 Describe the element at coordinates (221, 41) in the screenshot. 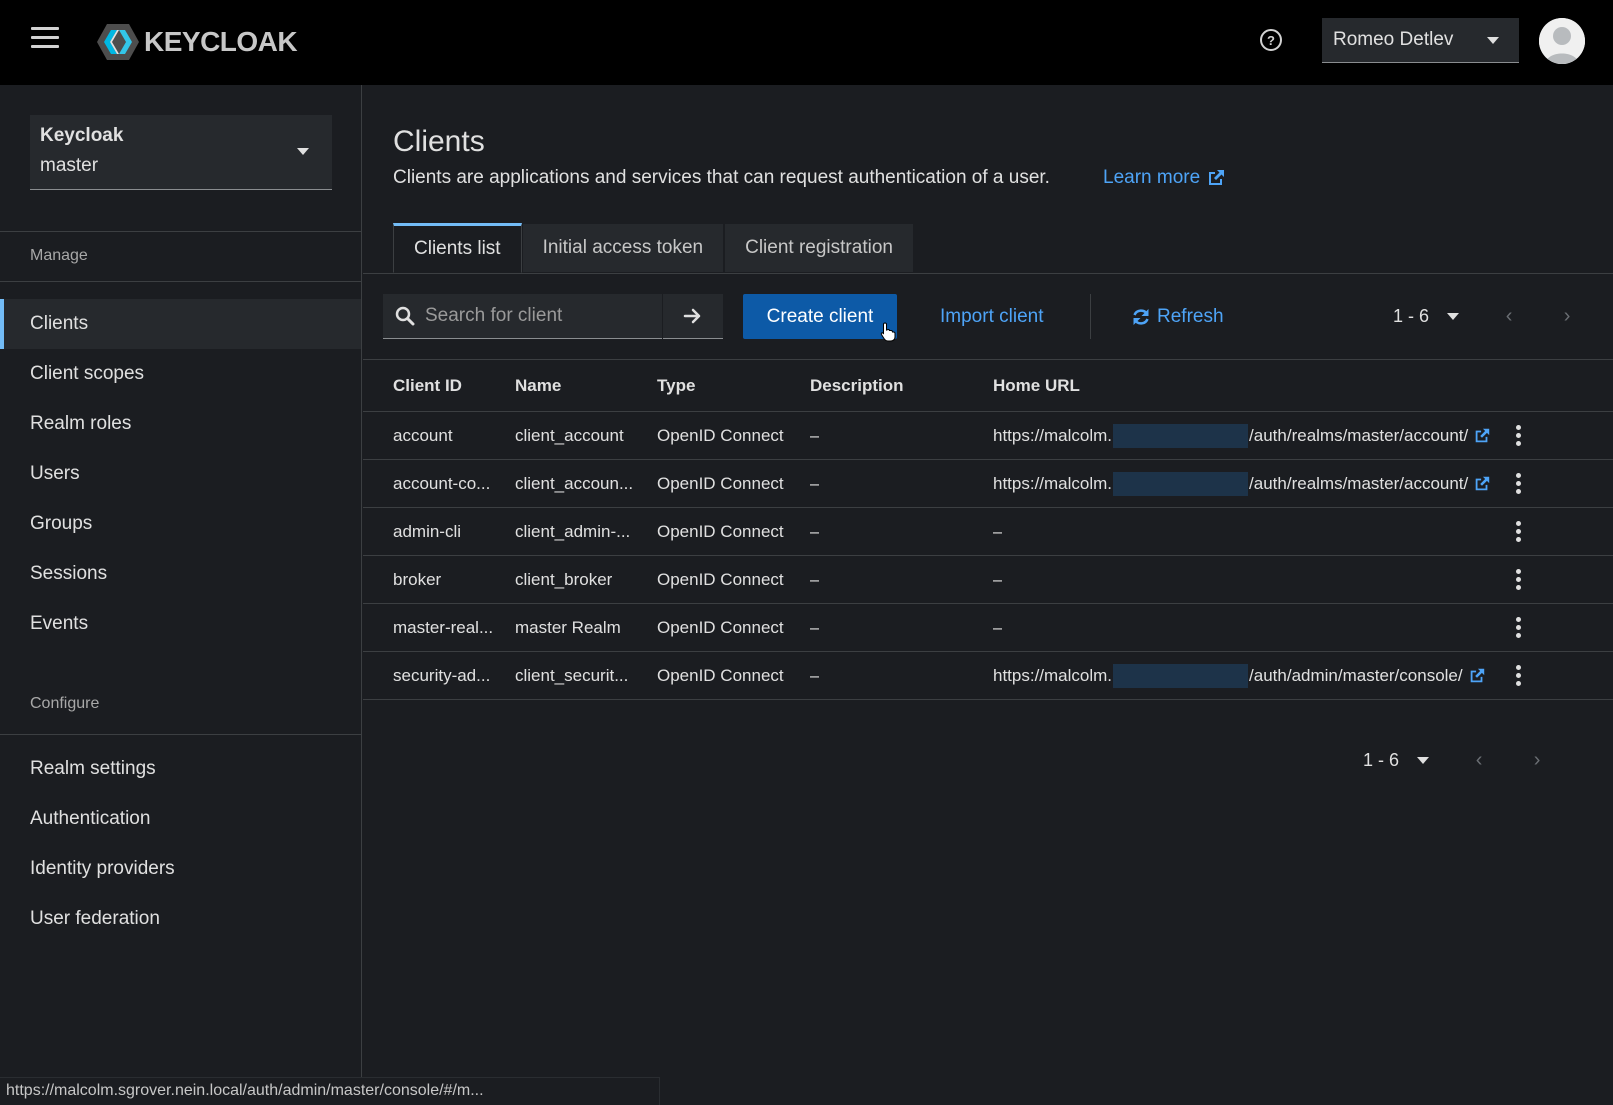

I see `logo-text: KEYCLOAK` at that location.